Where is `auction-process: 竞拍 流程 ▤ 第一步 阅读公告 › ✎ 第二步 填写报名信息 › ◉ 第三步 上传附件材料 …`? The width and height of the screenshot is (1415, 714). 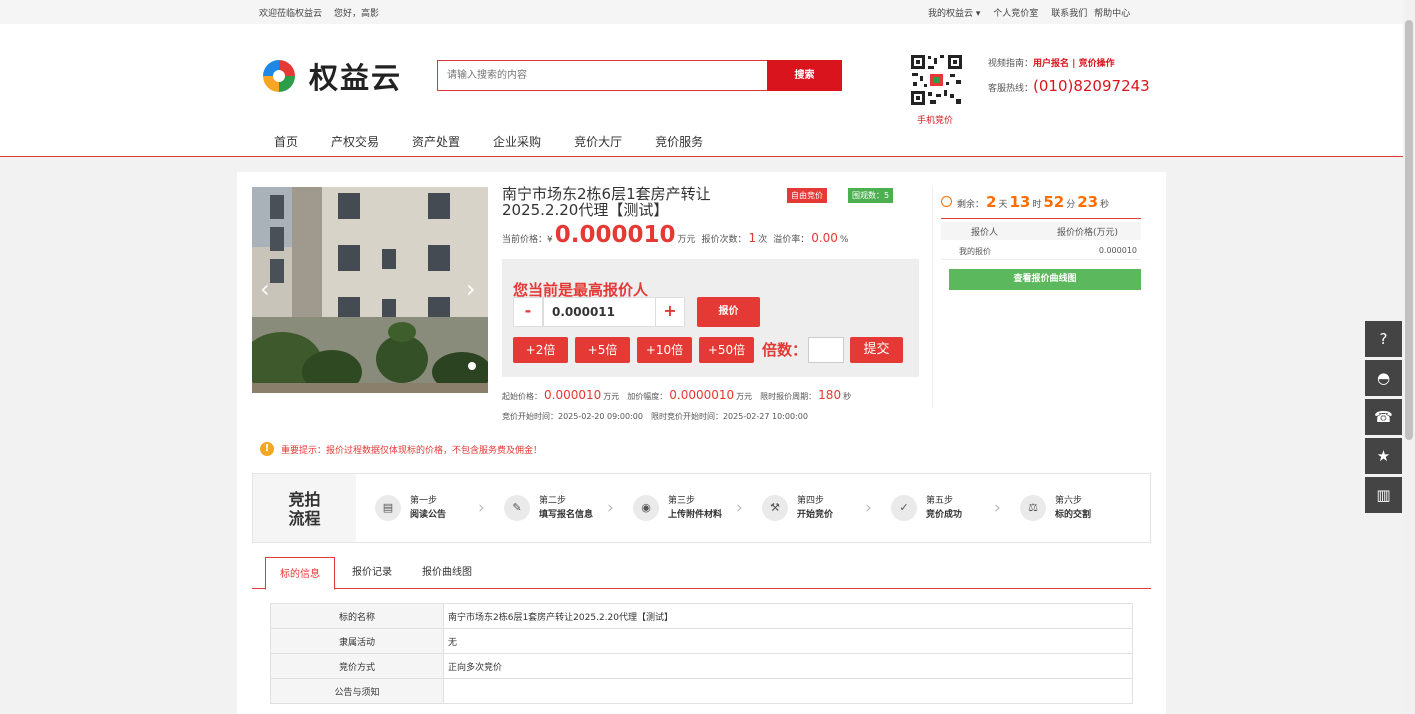
auction-process: 竞拍 流程 ▤ 第一步 阅读公告 › ✎ 第二步 填写报名信息 › ◉ 第三步 上传附件材料 … is located at coordinates (701, 508).